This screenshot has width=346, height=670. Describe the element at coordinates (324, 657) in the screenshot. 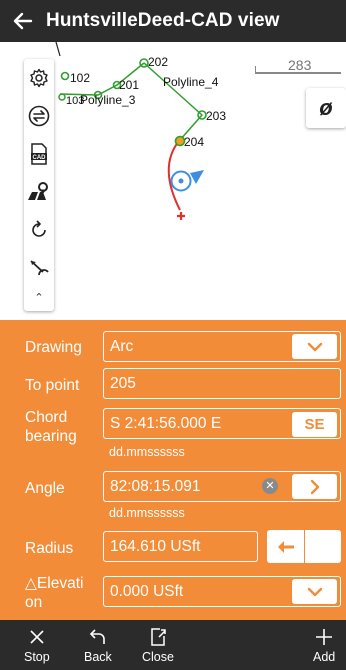

I see `add-label: Add` at that location.